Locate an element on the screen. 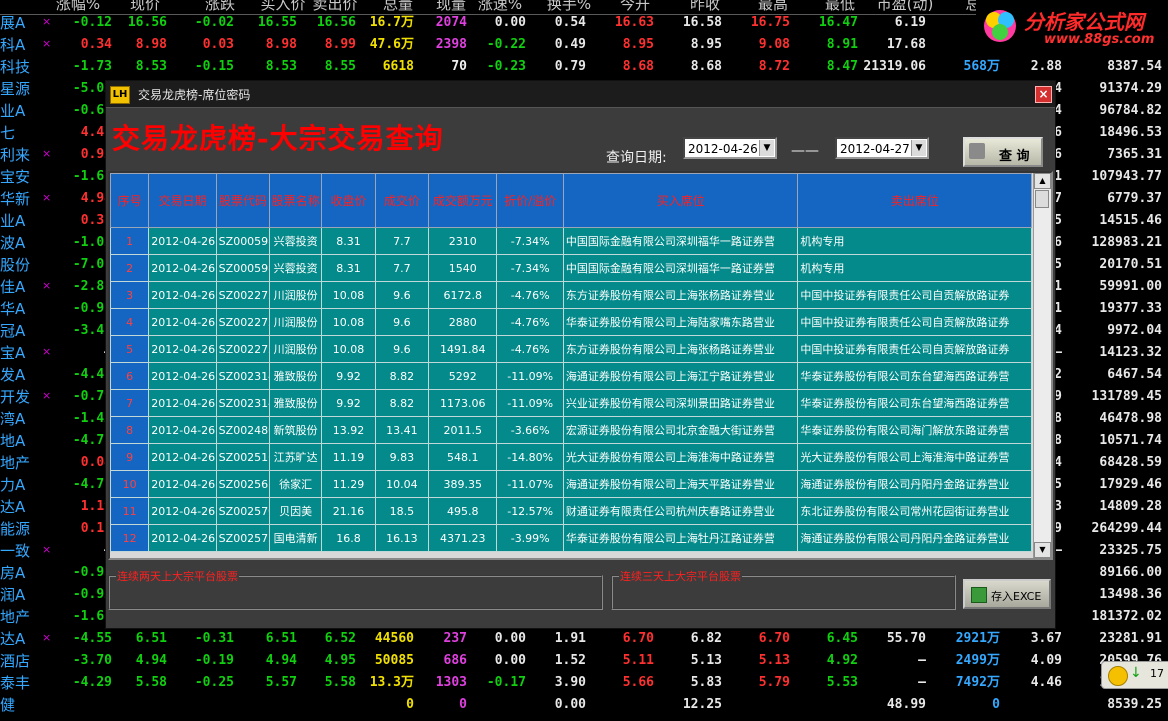  grid-column-header: 交易日期 is located at coordinates (182, 200).